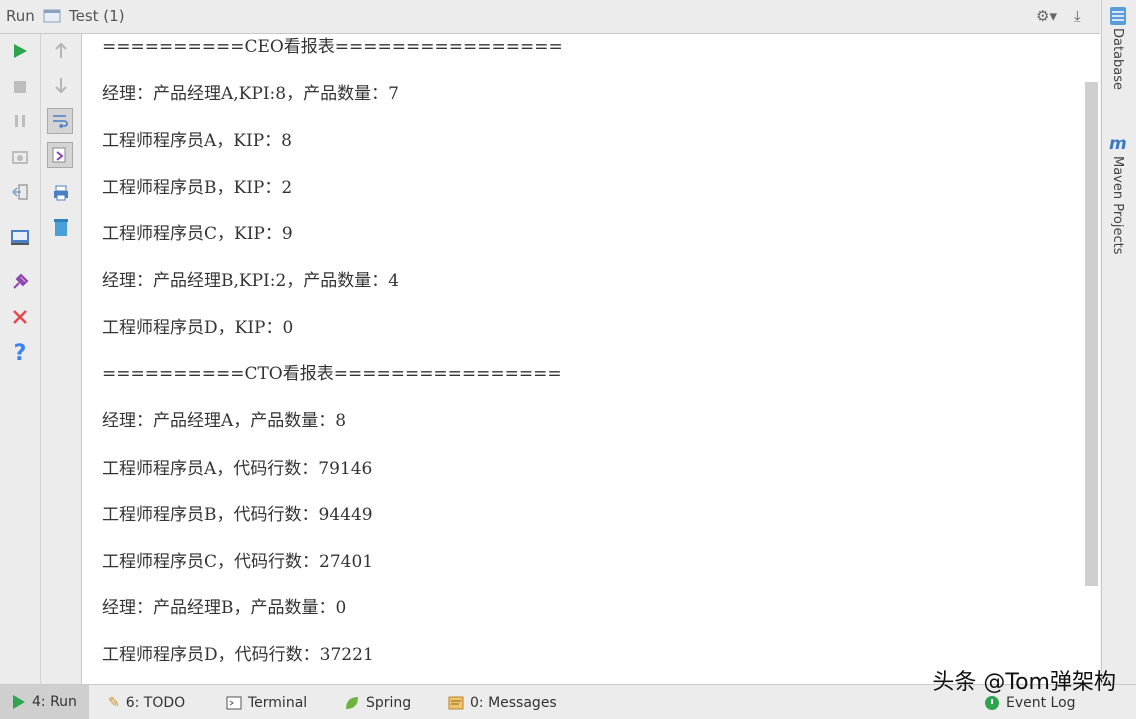 Image resolution: width=1136 pixels, height=719 pixels. What do you see at coordinates (550, 17) in the screenshot?
I see `run-tool-window-header: Run Test (1) ⚙▾ ⤓` at bounding box center [550, 17].